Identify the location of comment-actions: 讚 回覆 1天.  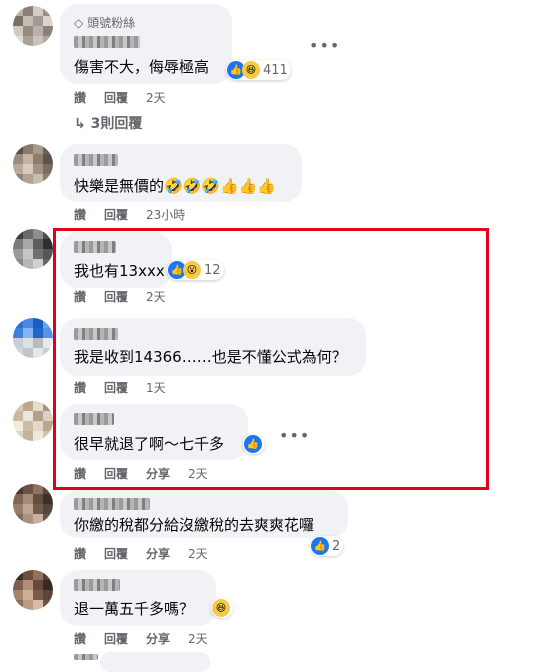
(129, 387).